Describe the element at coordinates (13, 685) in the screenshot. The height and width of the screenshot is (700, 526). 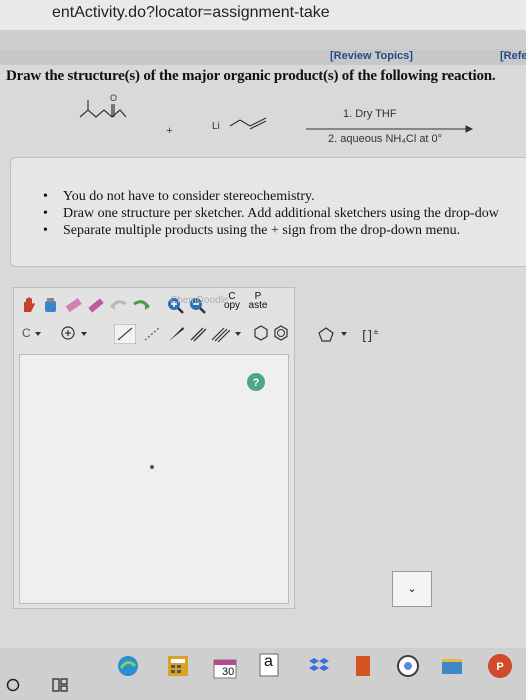
I see `search-icon` at that location.